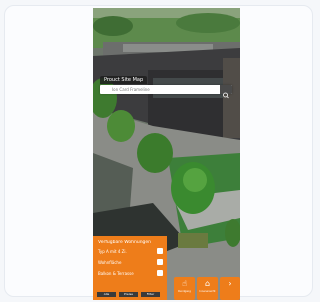 The image size is (320, 302). I want to click on tile-tour: ☝ Rundgang, so click(184, 288).